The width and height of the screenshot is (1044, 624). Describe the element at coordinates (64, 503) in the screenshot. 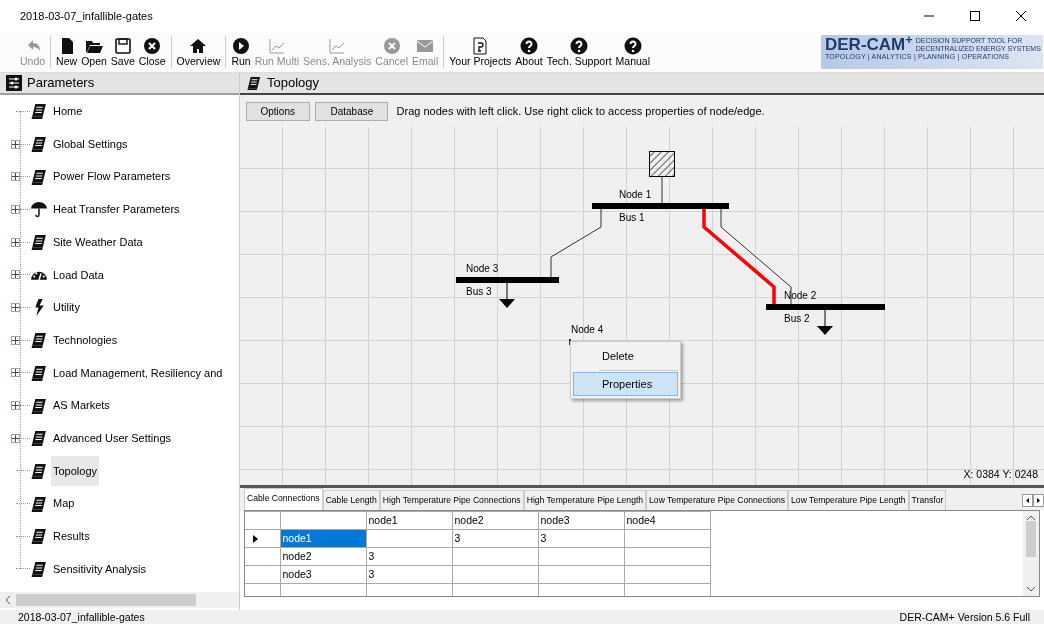

I see `tree-item: Map` at that location.